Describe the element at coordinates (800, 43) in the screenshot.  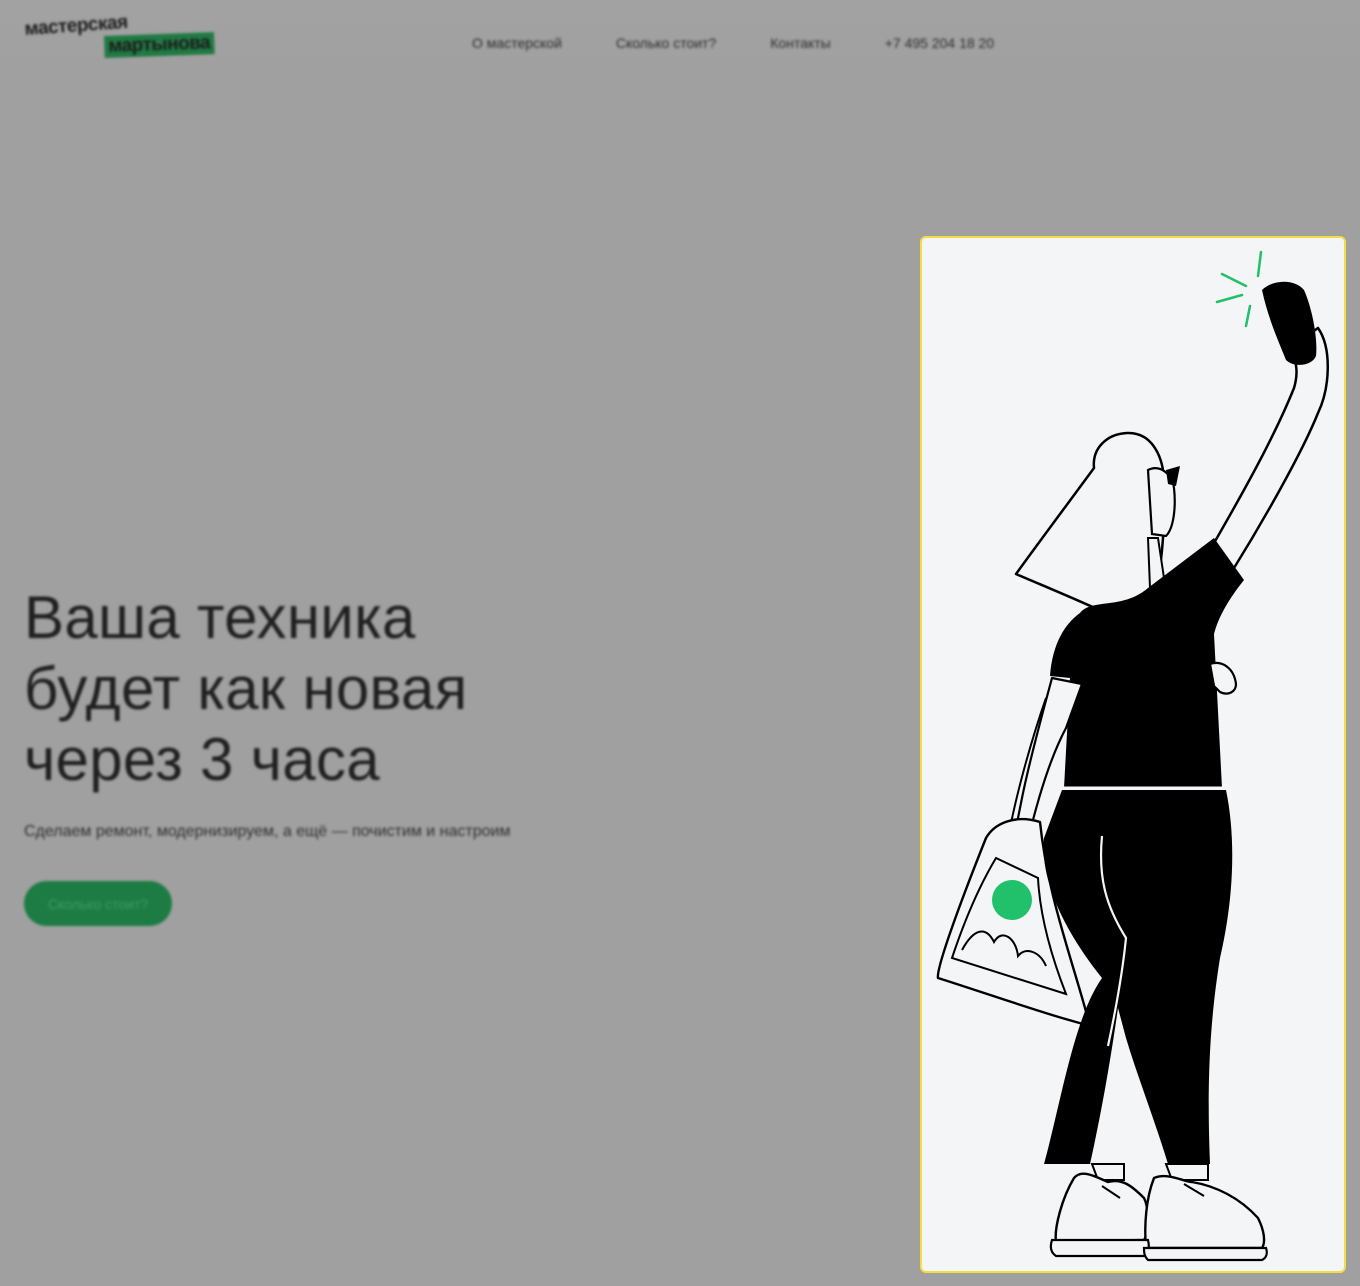
I see `nav-item-contacts: Контакты` at that location.